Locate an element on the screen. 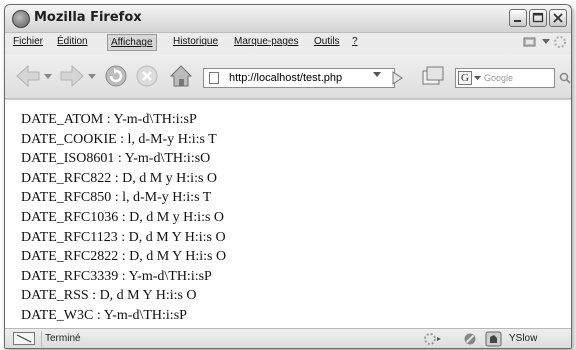  window-title: Mozilla Firefox is located at coordinates (88, 17).